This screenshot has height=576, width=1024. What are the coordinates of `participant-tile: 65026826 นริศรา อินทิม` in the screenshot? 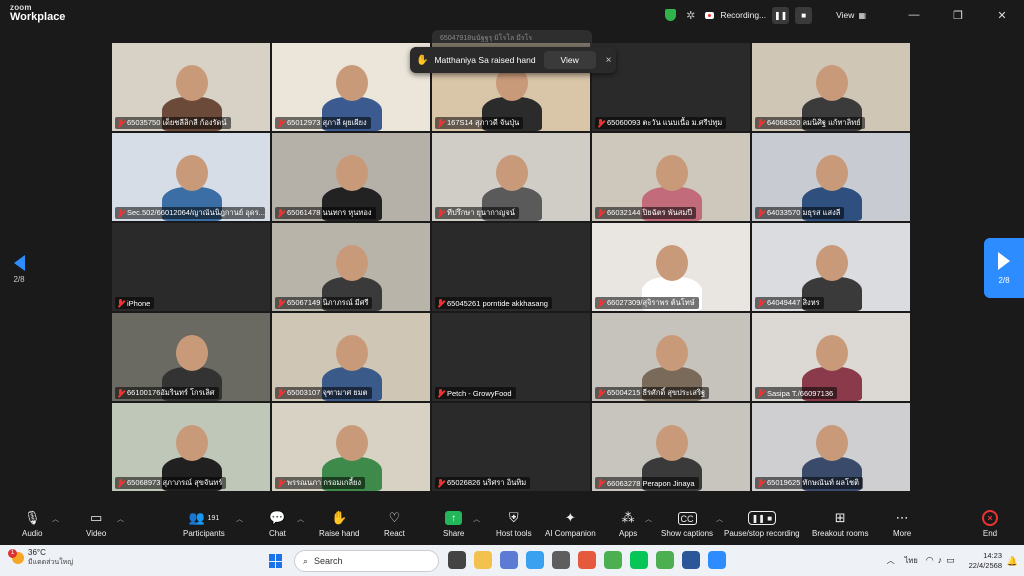 It's located at (511, 447).